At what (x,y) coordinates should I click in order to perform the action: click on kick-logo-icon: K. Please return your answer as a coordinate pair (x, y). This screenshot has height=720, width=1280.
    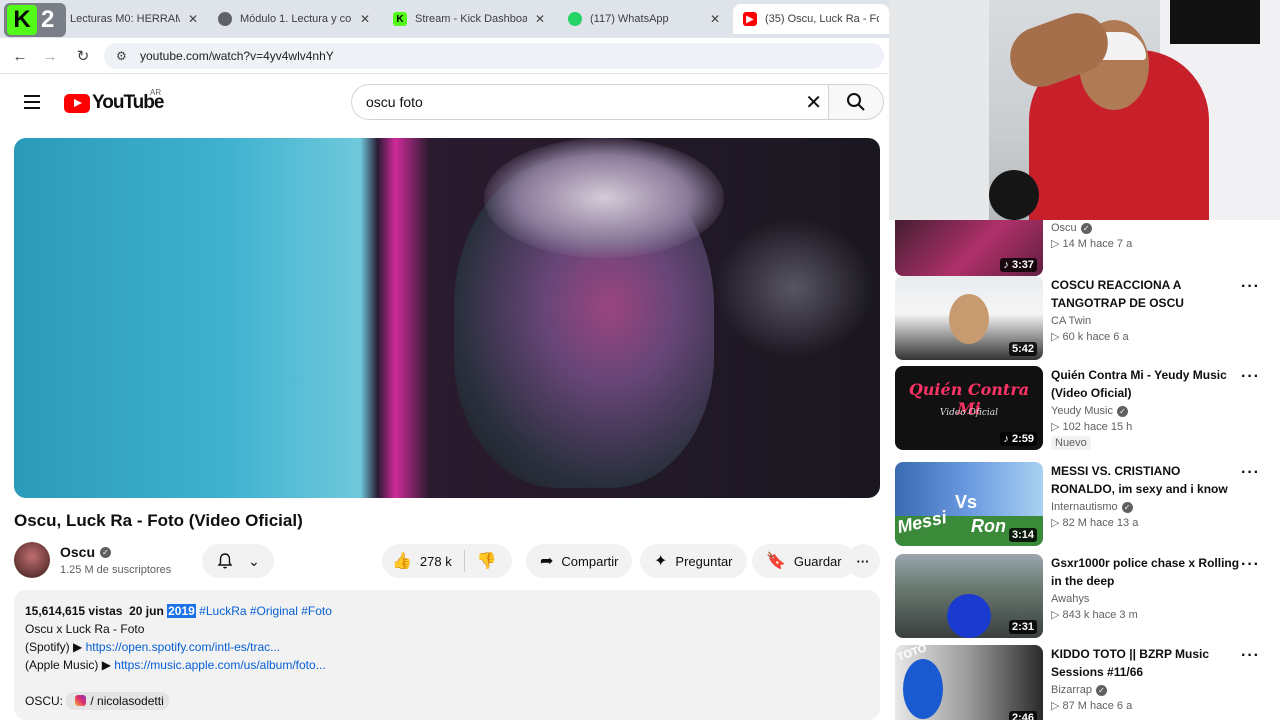
    Looking at the image, I should click on (22, 20).